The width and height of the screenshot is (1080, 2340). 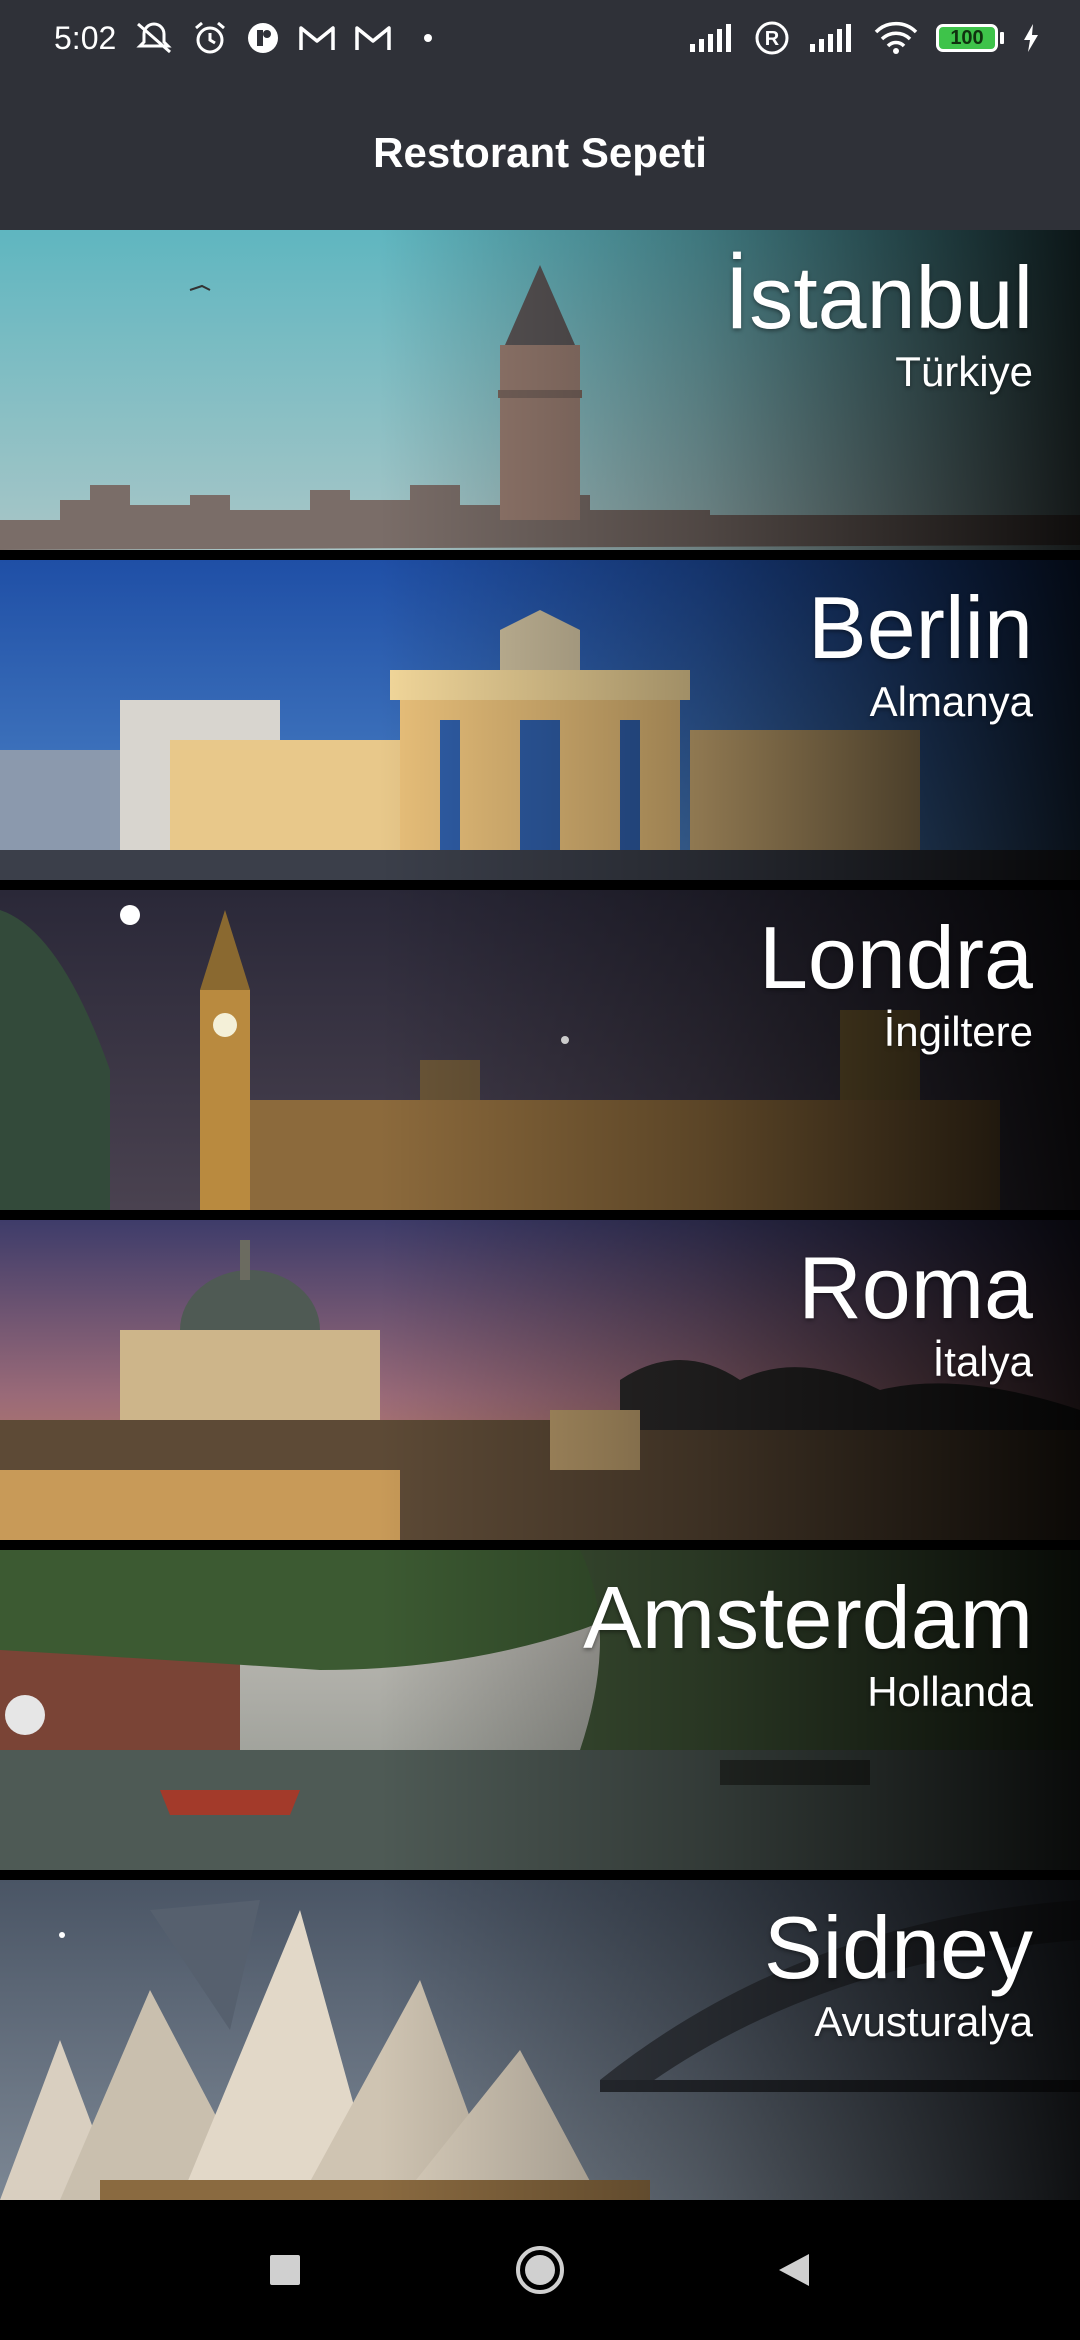 What do you see at coordinates (923, 2021) in the screenshot?
I see `city-country: Avusturalya` at bounding box center [923, 2021].